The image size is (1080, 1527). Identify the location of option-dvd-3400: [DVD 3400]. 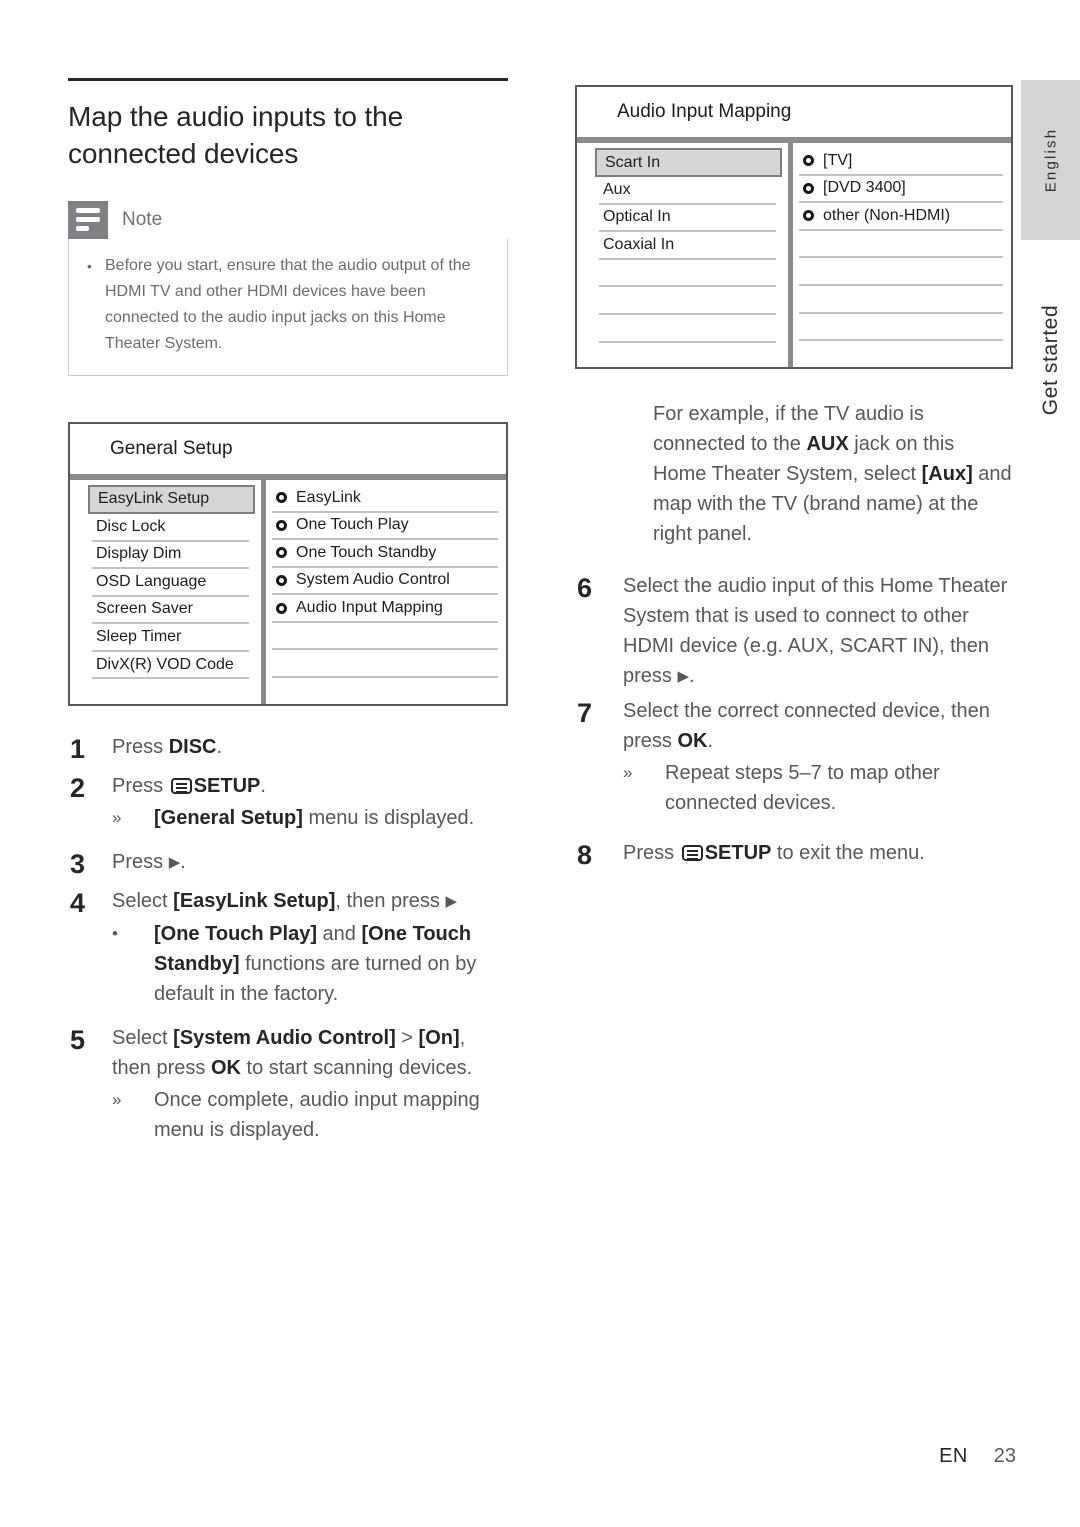
(901, 190).